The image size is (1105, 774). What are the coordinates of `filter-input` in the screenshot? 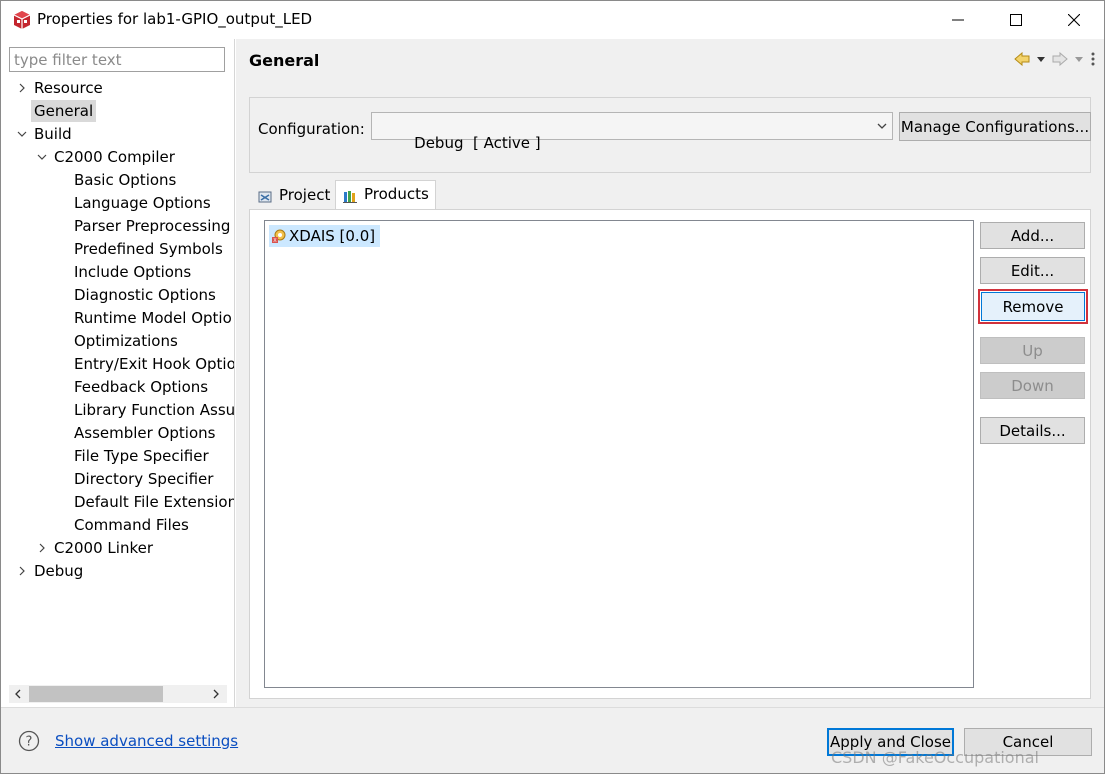 It's located at (117, 59).